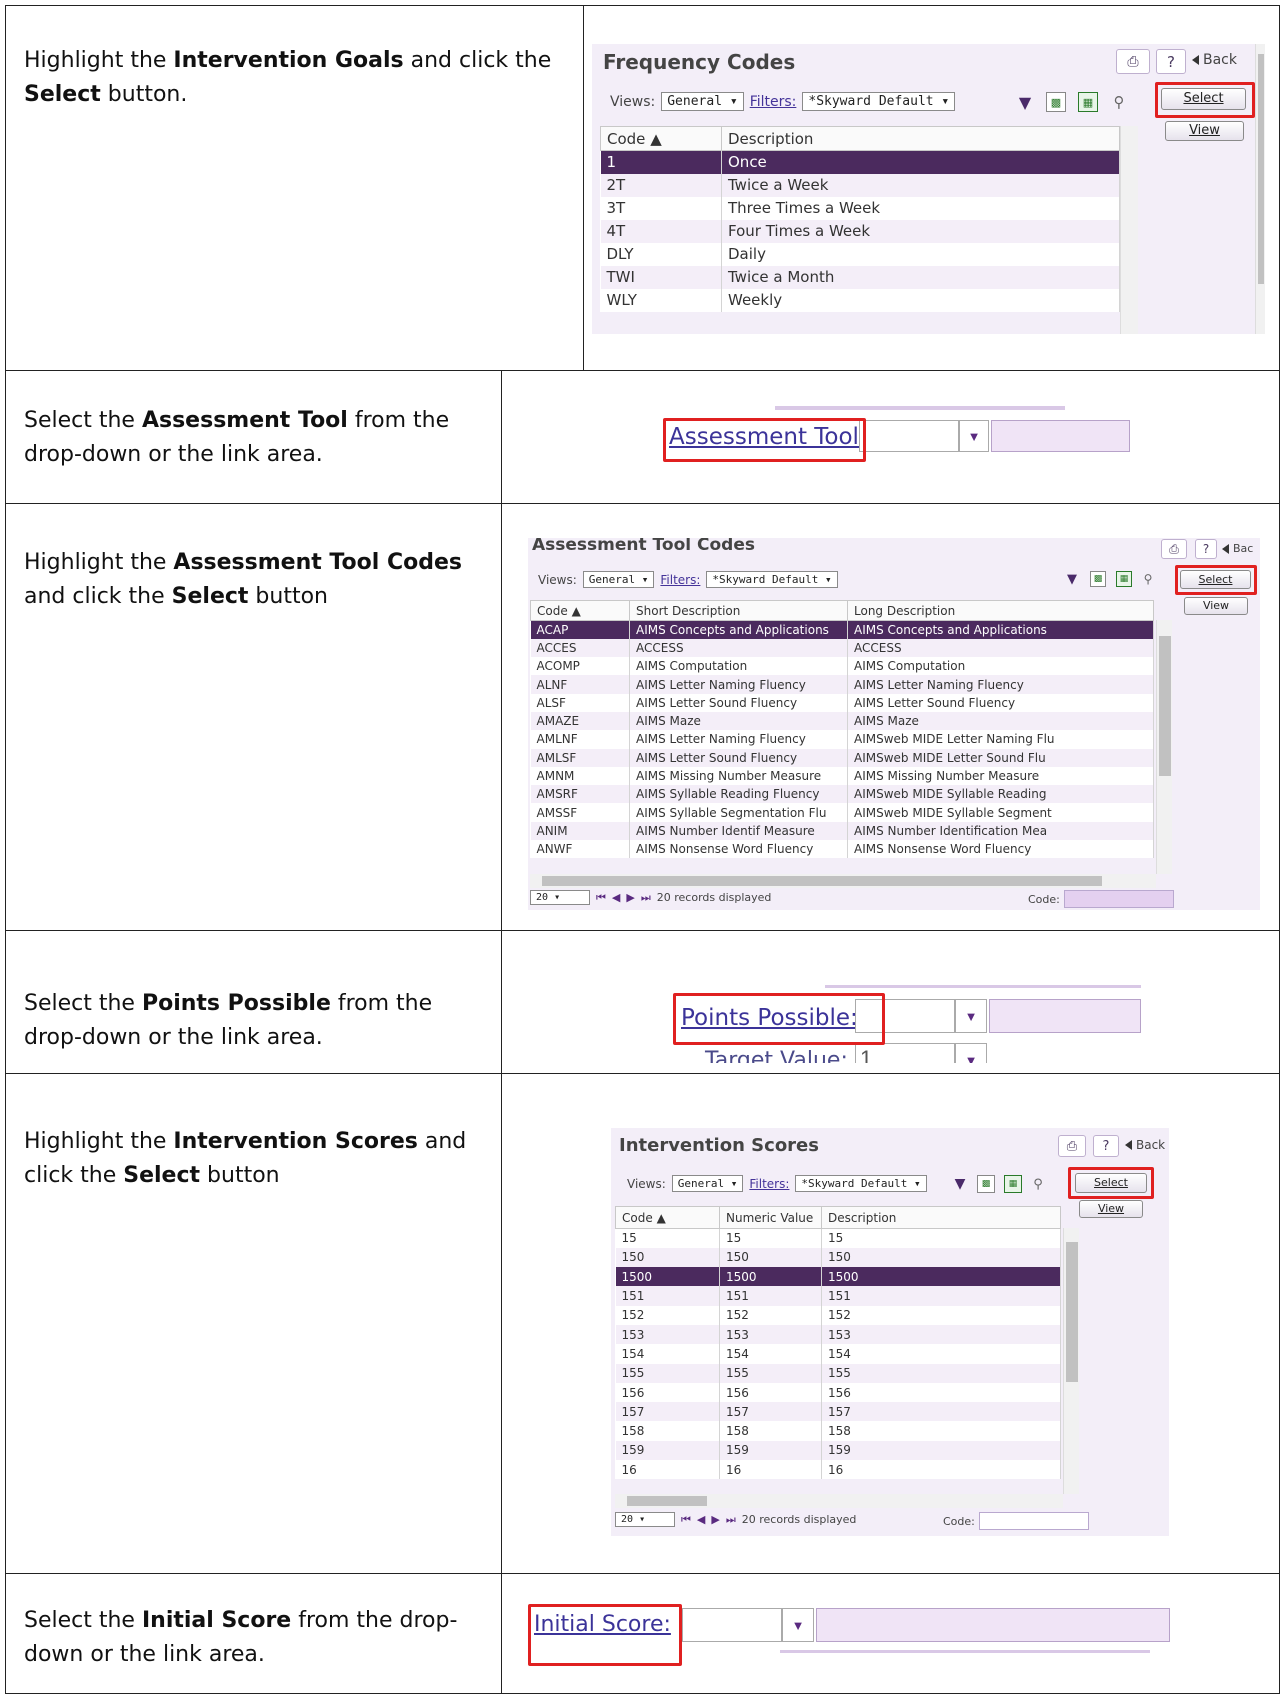  What do you see at coordinates (842, 648) in the screenshot?
I see `table-row: ACCES ACCESS ACCESS` at bounding box center [842, 648].